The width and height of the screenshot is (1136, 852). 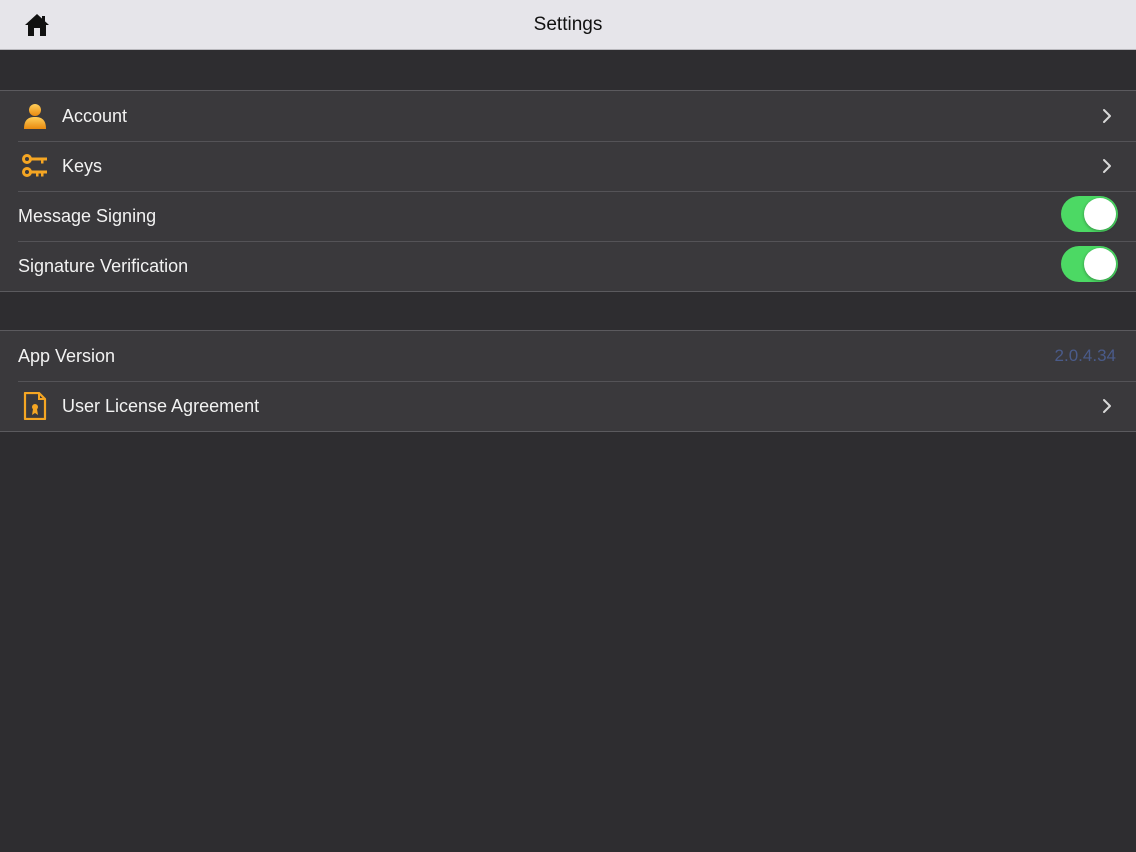 I want to click on account-row: Account, so click(x=568, y=116).